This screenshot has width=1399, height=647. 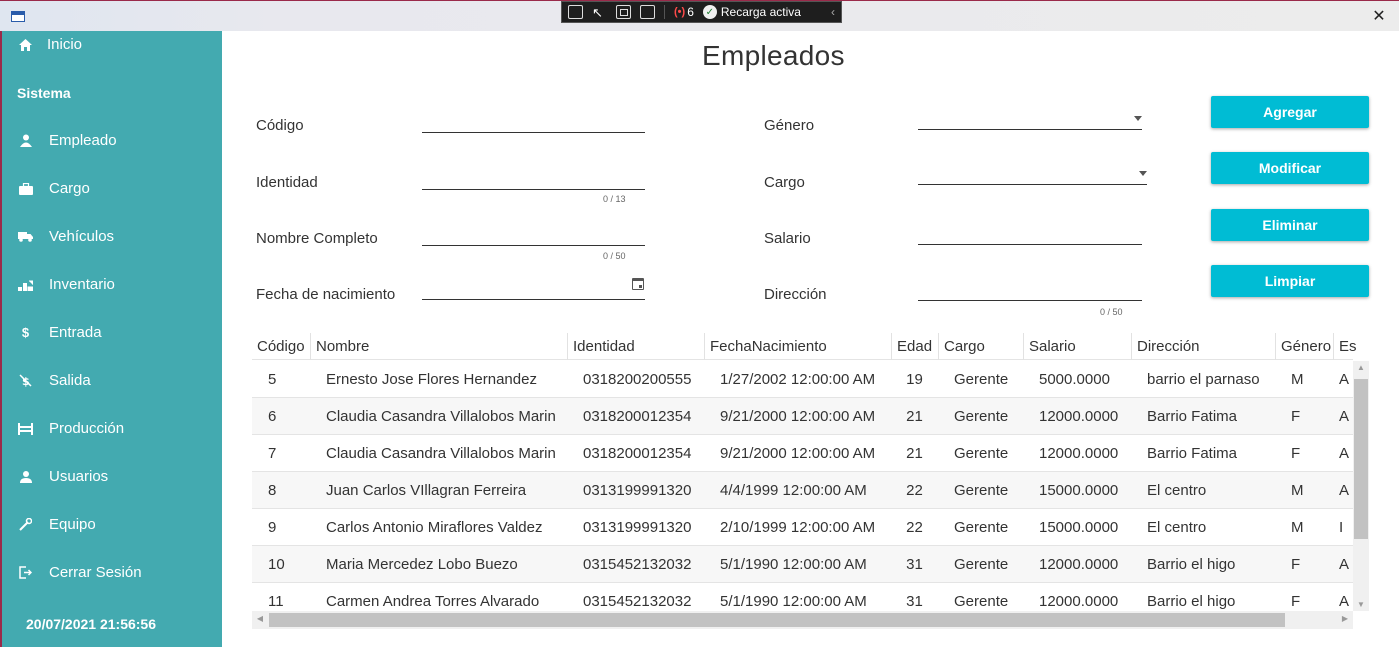 What do you see at coordinates (272, 490) in the screenshot?
I see `table-cell: 8` at bounding box center [272, 490].